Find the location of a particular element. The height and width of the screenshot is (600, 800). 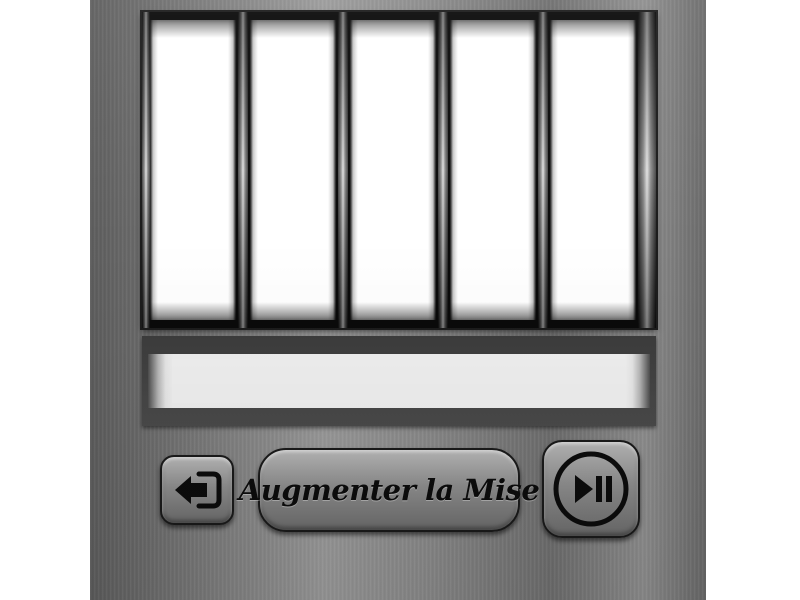

message-bar is located at coordinates (399, 381).